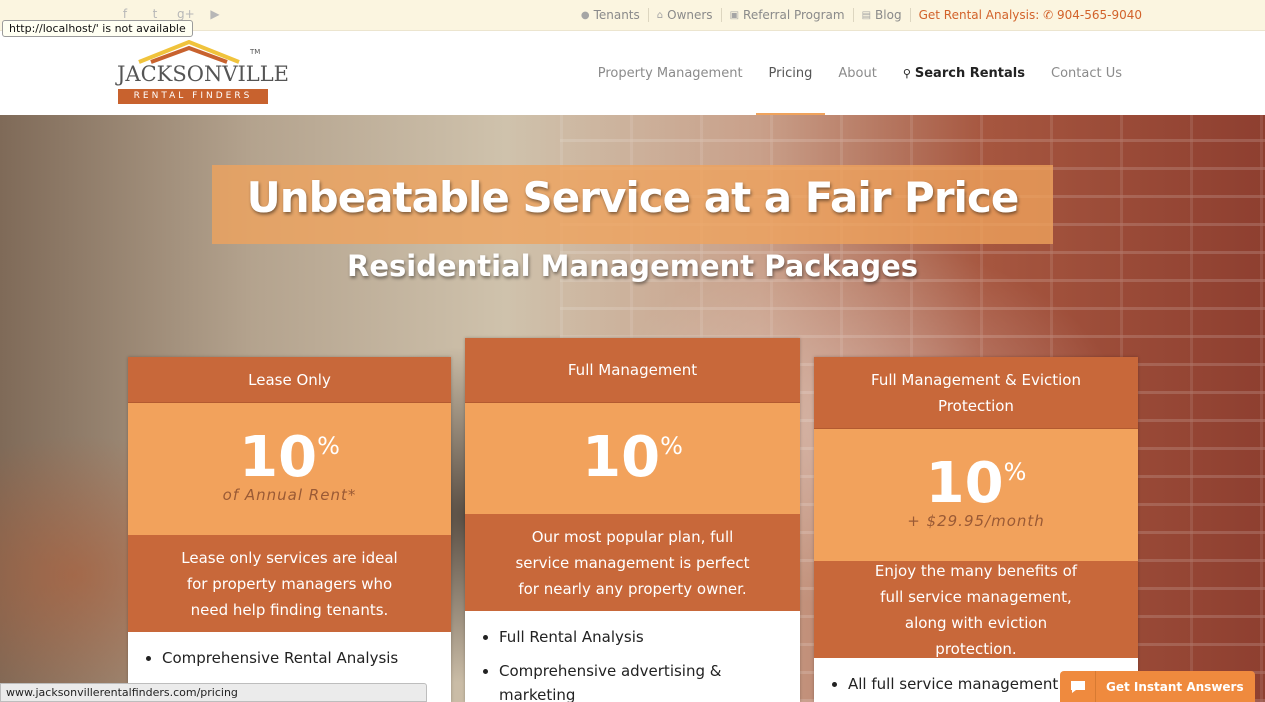 This screenshot has height=702, width=1265. Describe the element at coordinates (670, 73) in the screenshot. I see `nav-property-management: Property Management` at that location.